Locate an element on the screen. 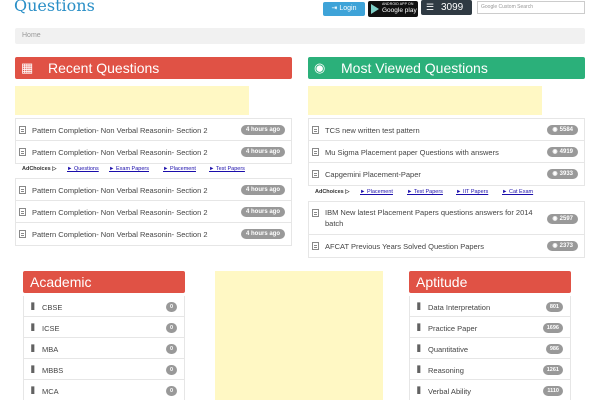  recent-questions-header: ▦ Recent Questions is located at coordinates (153, 68).